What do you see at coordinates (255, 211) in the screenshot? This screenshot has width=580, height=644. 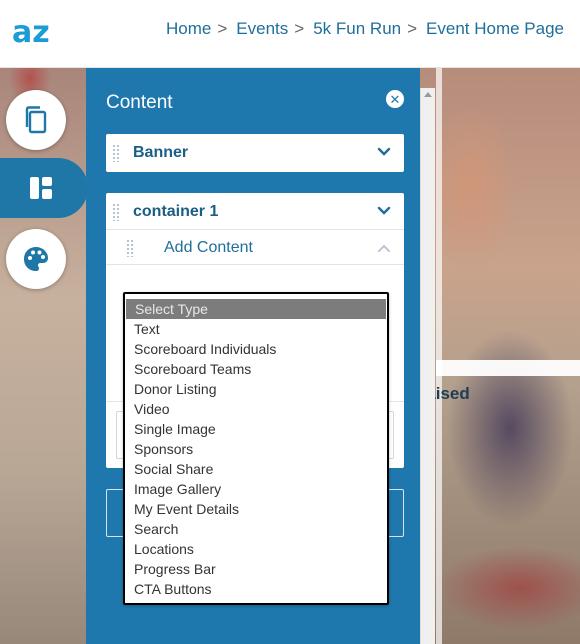 I see `section-header: container 1` at bounding box center [255, 211].